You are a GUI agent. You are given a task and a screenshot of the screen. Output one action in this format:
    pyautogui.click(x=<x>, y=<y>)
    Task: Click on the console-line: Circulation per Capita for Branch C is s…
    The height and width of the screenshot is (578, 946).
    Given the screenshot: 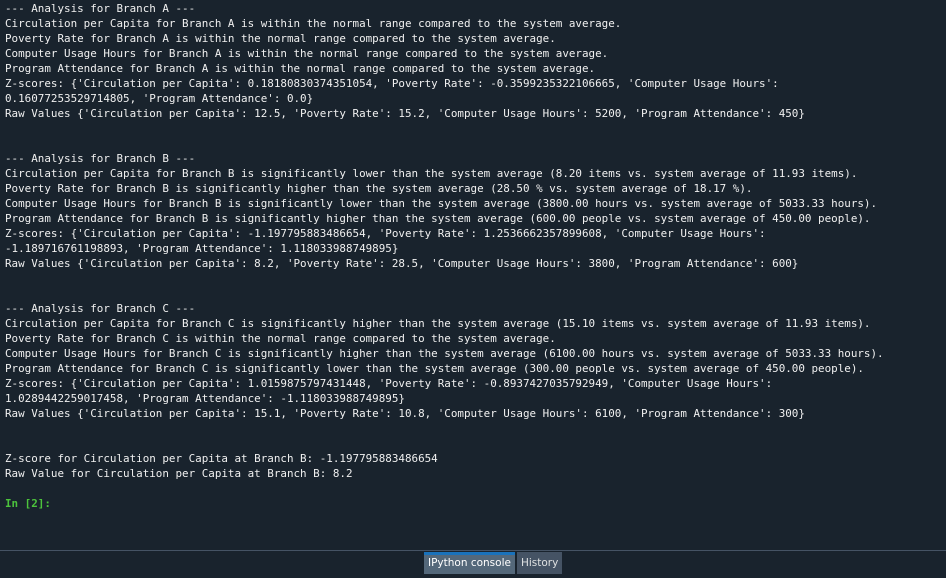 What is the action you would take?
    pyautogui.click(x=438, y=323)
    